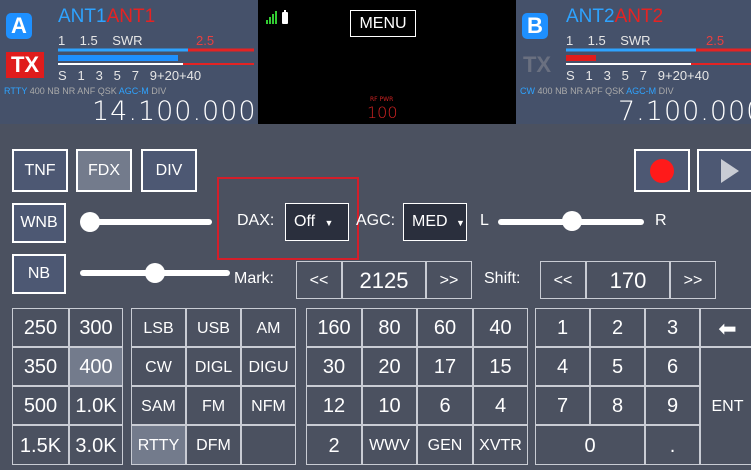 The image size is (751, 470). What do you see at coordinates (389, 327) in the screenshot?
I see `band-80: 80` at bounding box center [389, 327].